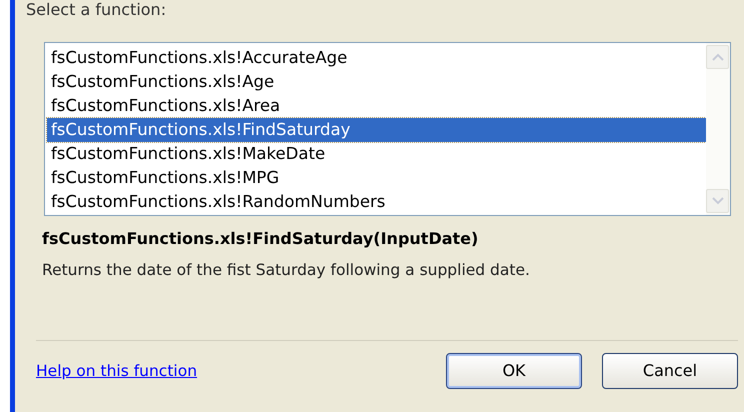  Describe the element at coordinates (376, 178) in the screenshot. I see `function-item: fsCustomFunctions.xls!MPG` at that location.